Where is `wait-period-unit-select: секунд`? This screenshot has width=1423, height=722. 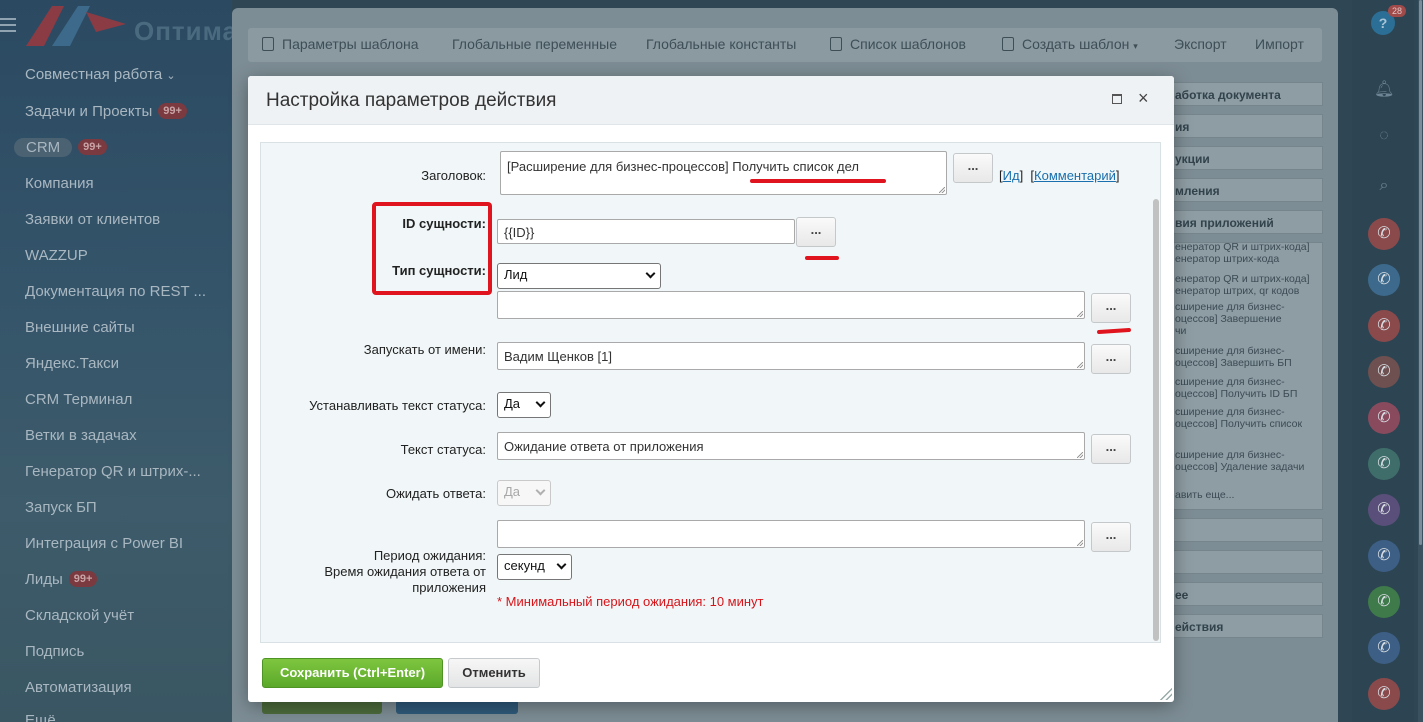 wait-period-unit-select: секунд is located at coordinates (534, 567).